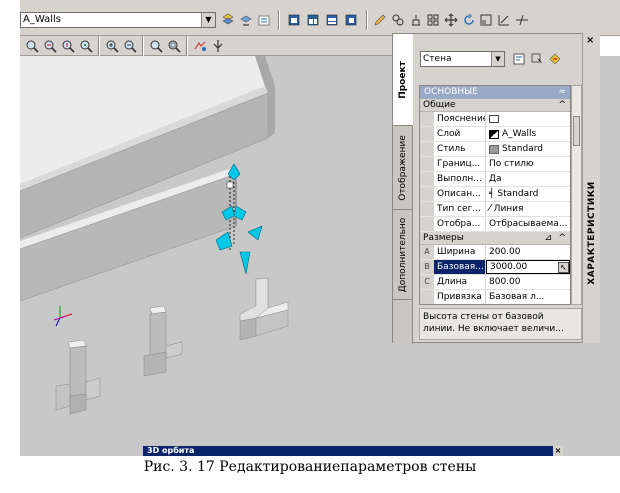 This screenshot has width=620, height=493. What do you see at coordinates (218, 46) in the screenshot?
I see `orbit-icon` at bounding box center [218, 46].